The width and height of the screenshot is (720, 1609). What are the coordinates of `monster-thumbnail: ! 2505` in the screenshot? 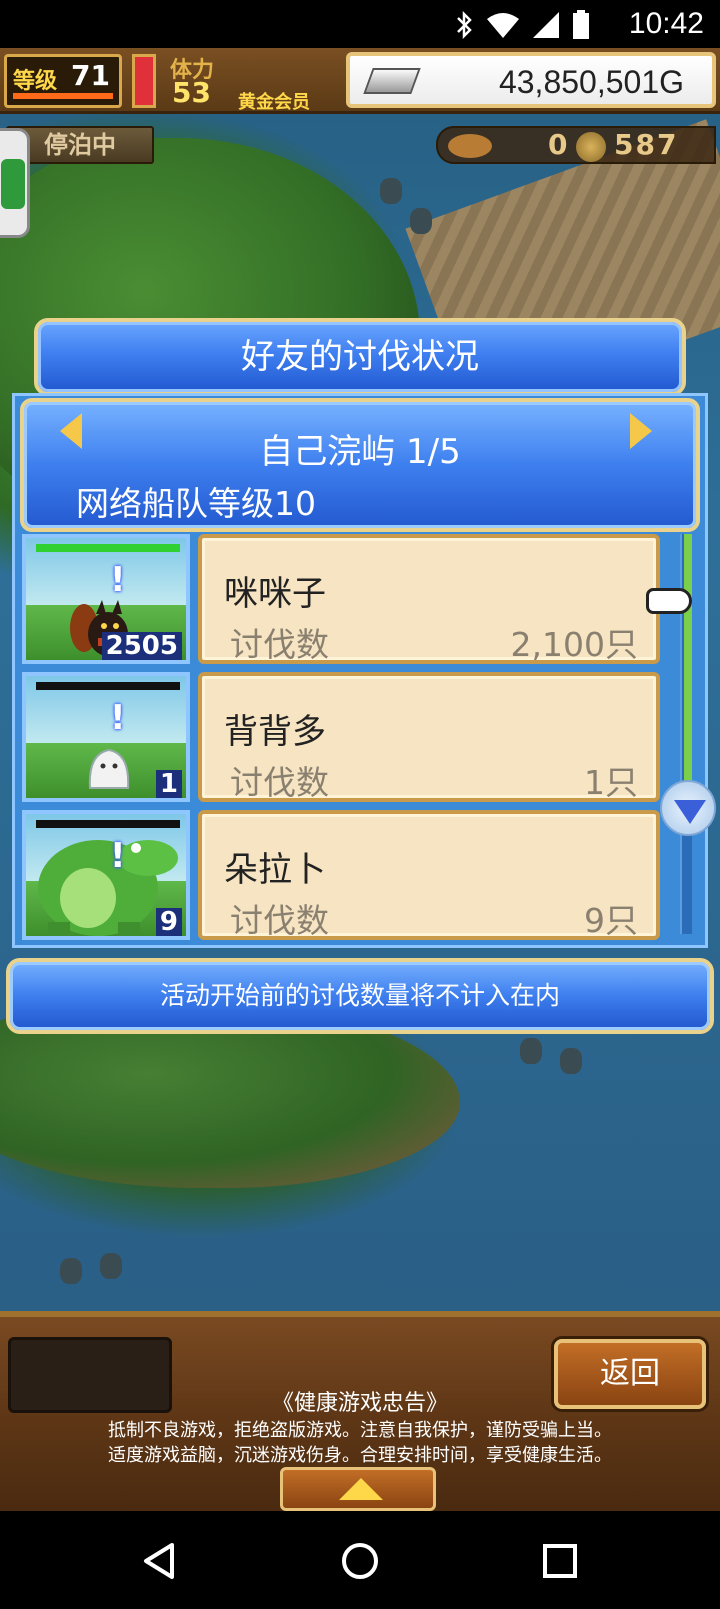 It's located at (106, 599).